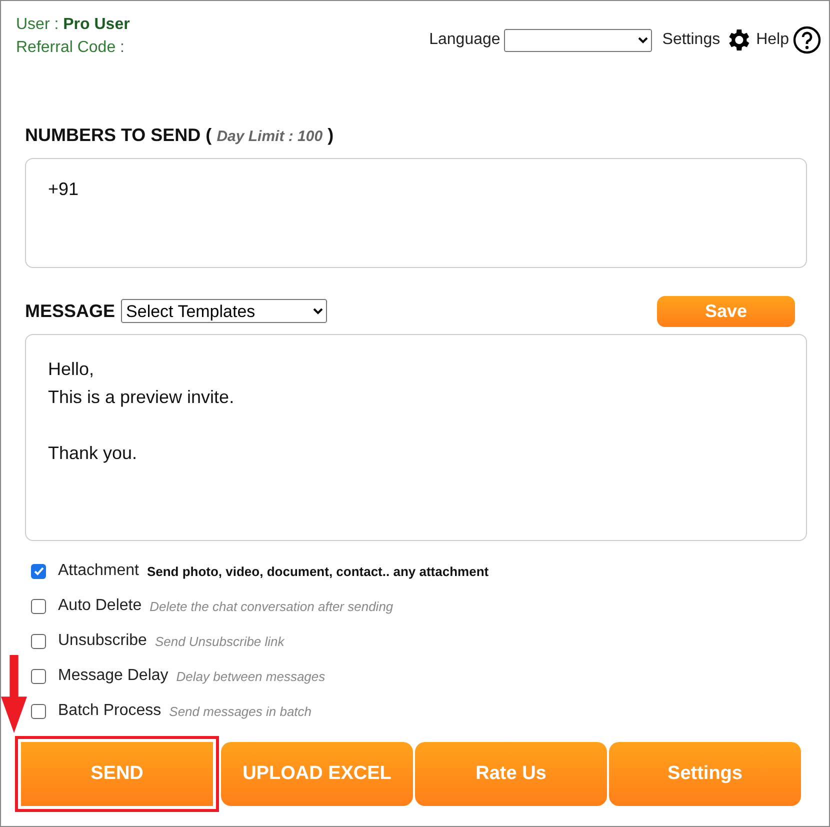 Image resolution: width=830 pixels, height=827 pixels. Describe the element at coordinates (416, 213) in the screenshot. I see `numbers-field: +91` at that location.